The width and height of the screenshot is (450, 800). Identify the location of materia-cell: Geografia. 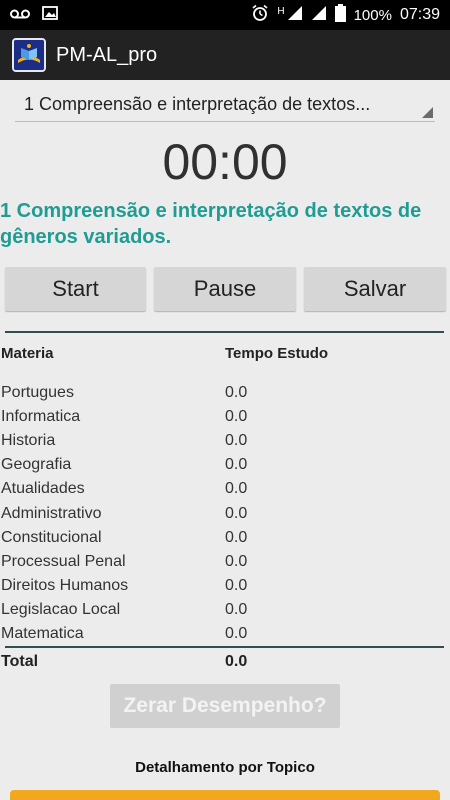
(36, 464).